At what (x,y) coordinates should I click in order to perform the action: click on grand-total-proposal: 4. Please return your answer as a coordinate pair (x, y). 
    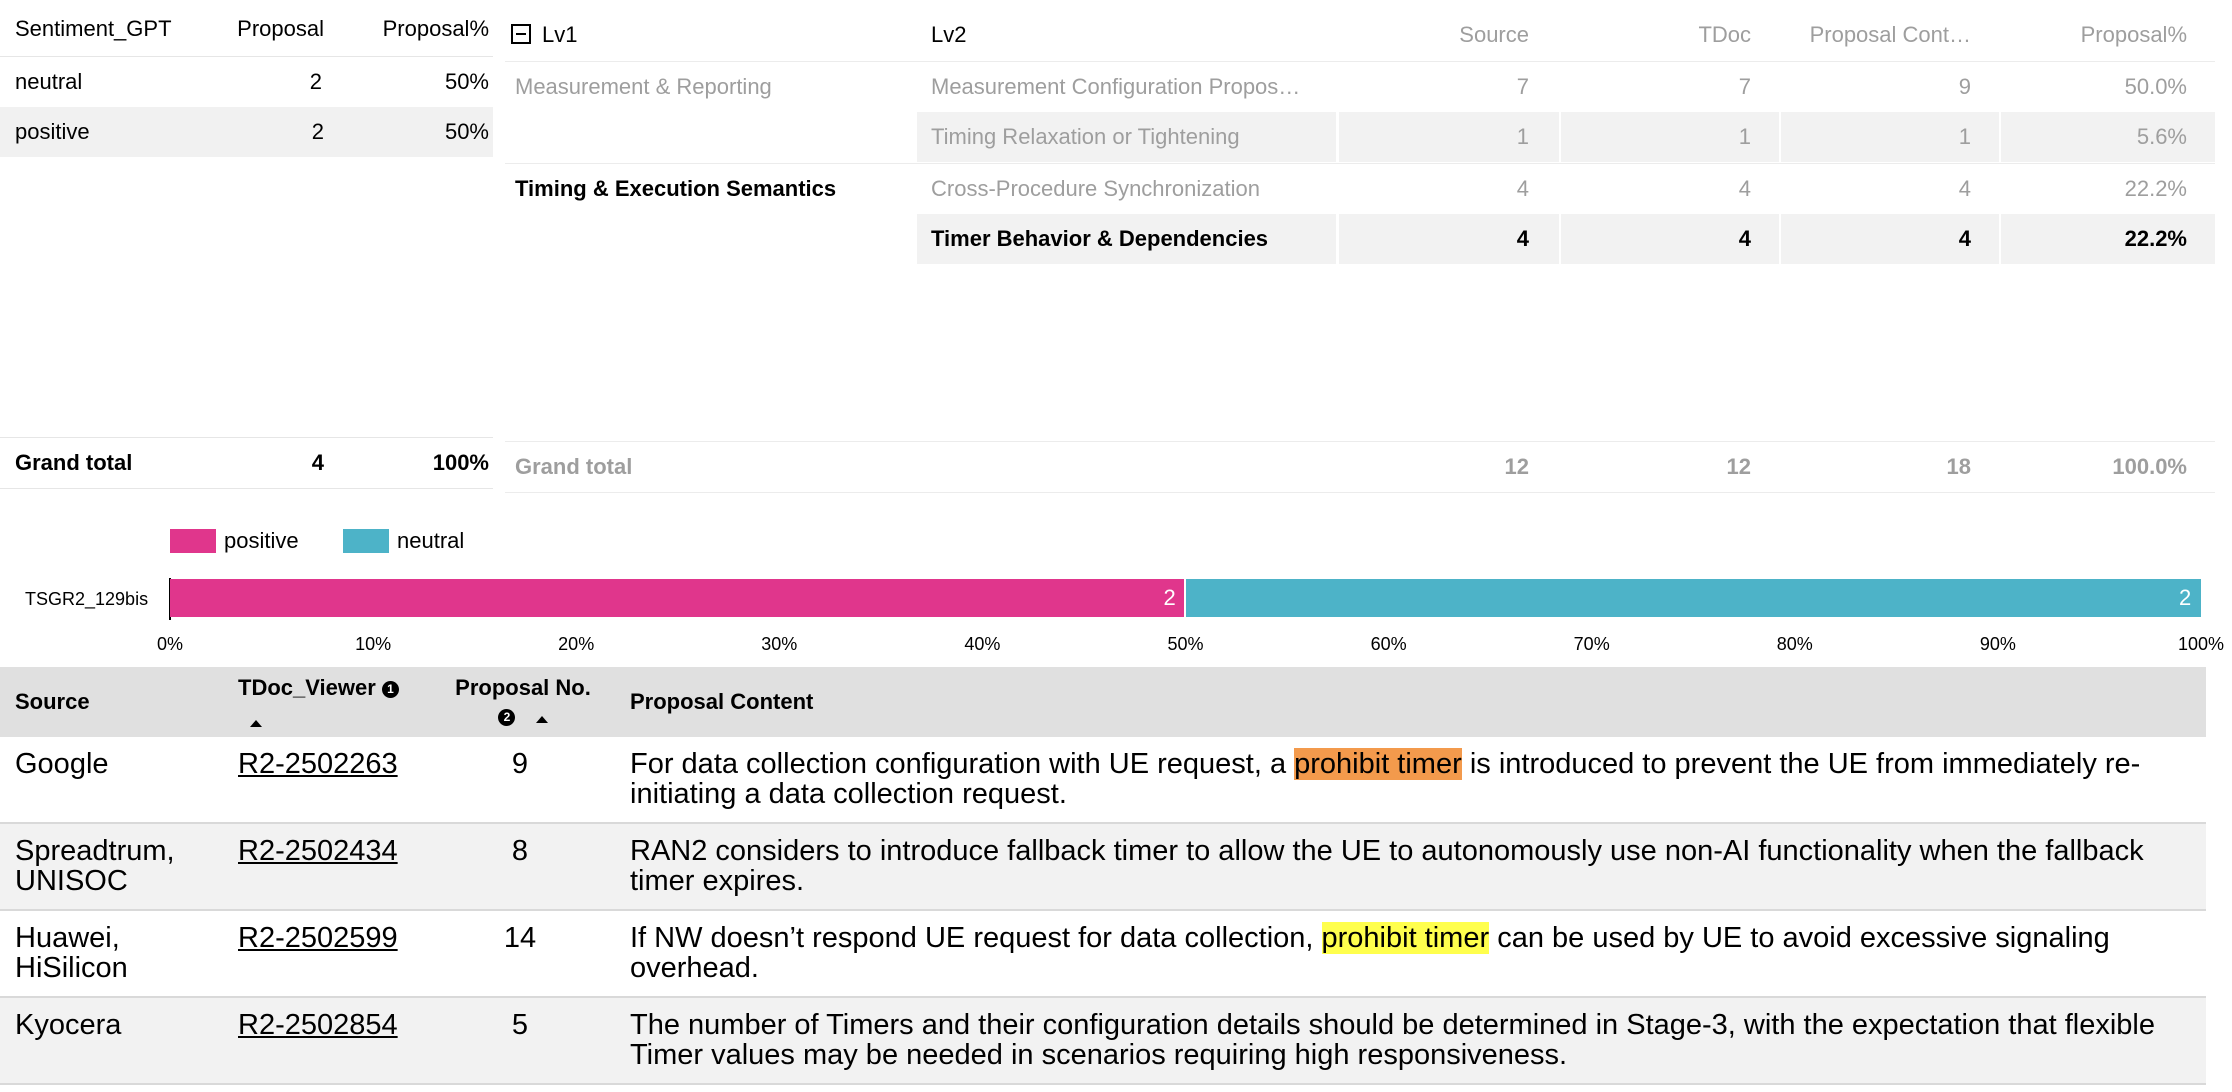
    Looking at the image, I should click on (317, 462).